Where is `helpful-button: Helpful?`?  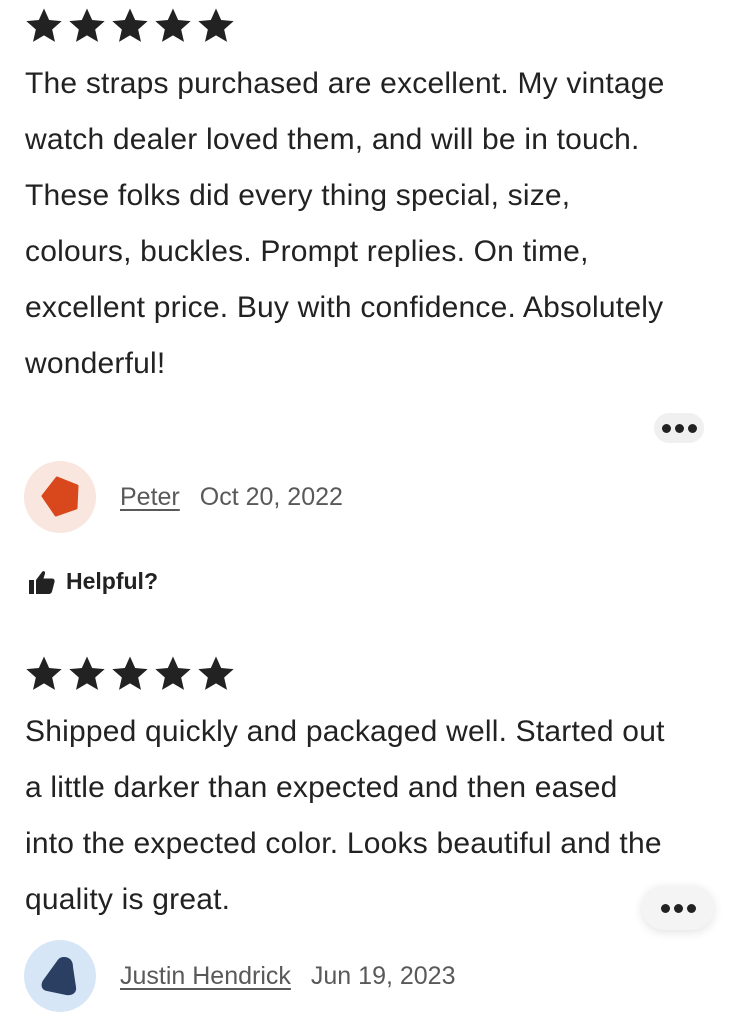 helpful-button: Helpful? is located at coordinates (93, 581).